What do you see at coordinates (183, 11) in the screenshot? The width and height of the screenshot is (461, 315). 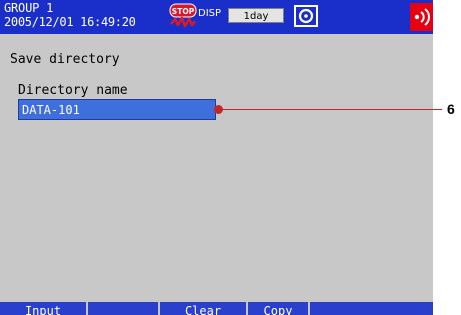 I see `stop-icon-text: STOP` at bounding box center [183, 11].